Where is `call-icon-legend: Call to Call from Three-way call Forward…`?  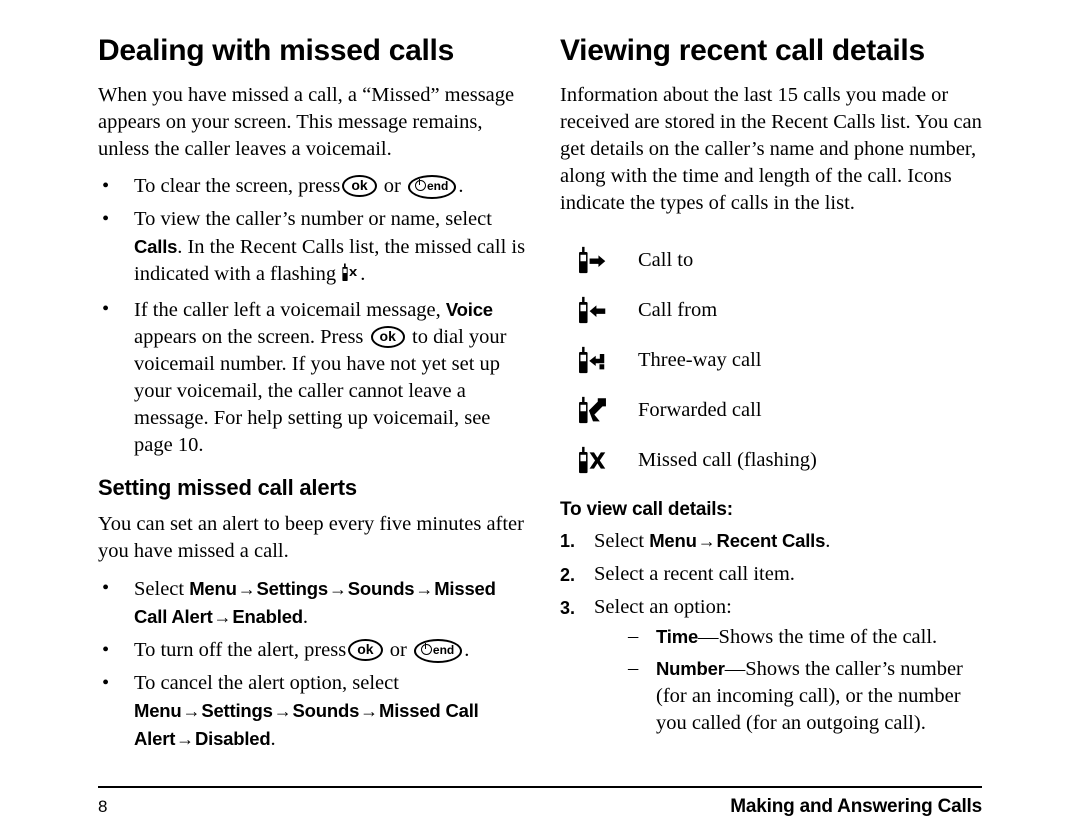 call-icon-legend: Call to Call from Three-way call Forward… is located at coordinates (775, 360).